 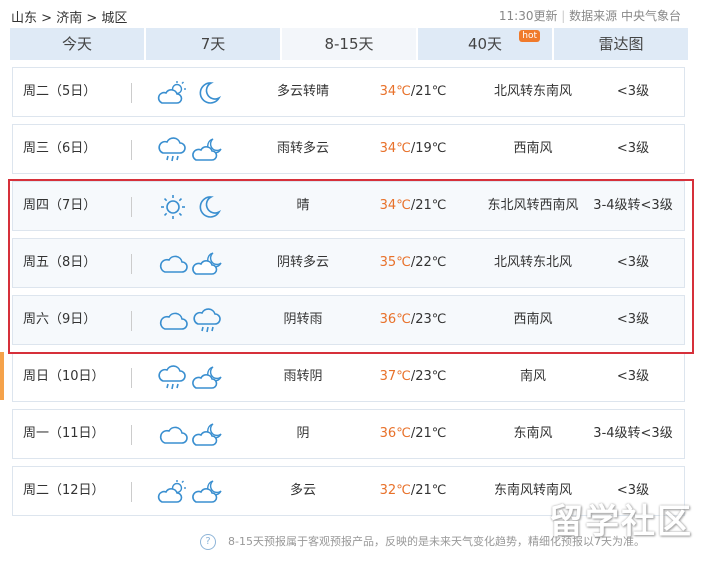 What do you see at coordinates (2, 376) in the screenshot?
I see `side-tab` at bounding box center [2, 376].